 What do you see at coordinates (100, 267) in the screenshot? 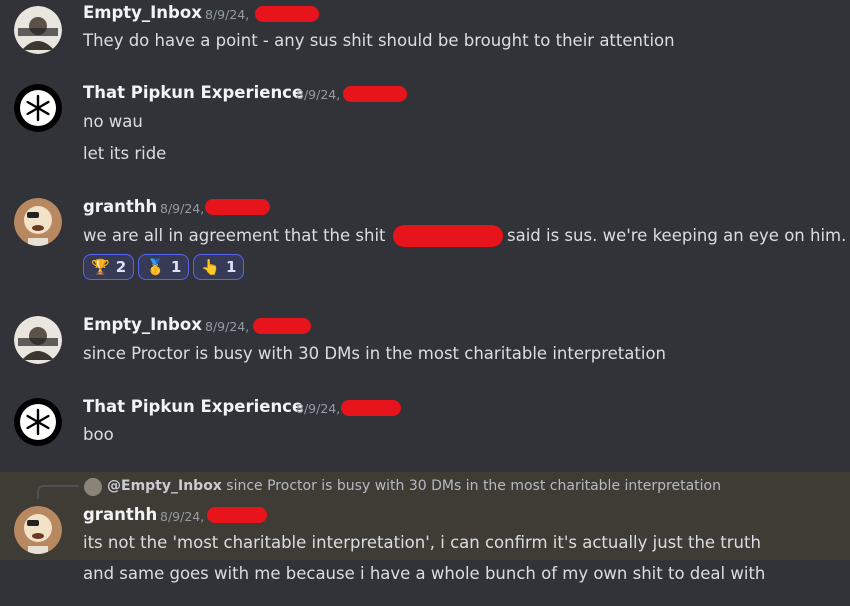
I see `trophy-icon: 🏆` at bounding box center [100, 267].